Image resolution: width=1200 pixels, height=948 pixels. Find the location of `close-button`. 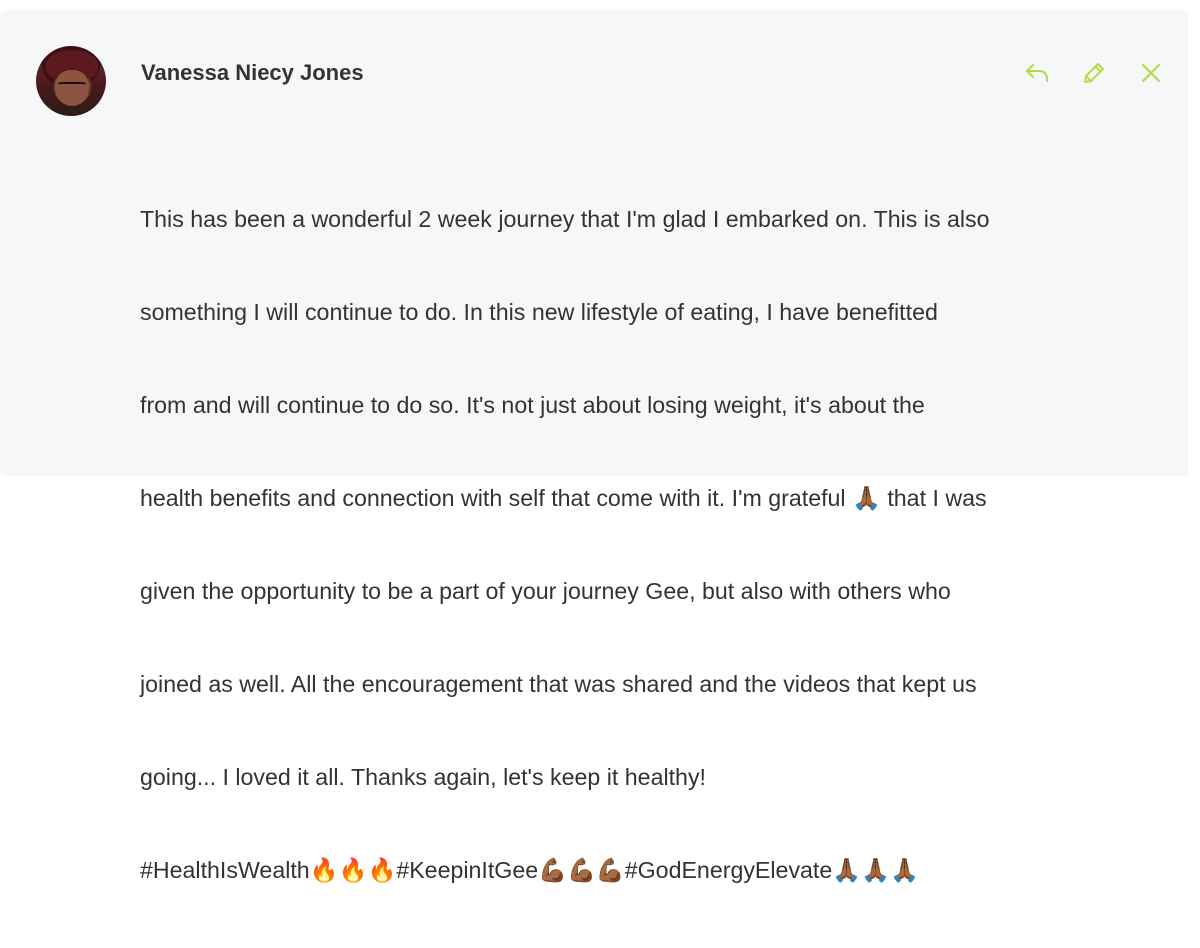

close-button is located at coordinates (1151, 73).